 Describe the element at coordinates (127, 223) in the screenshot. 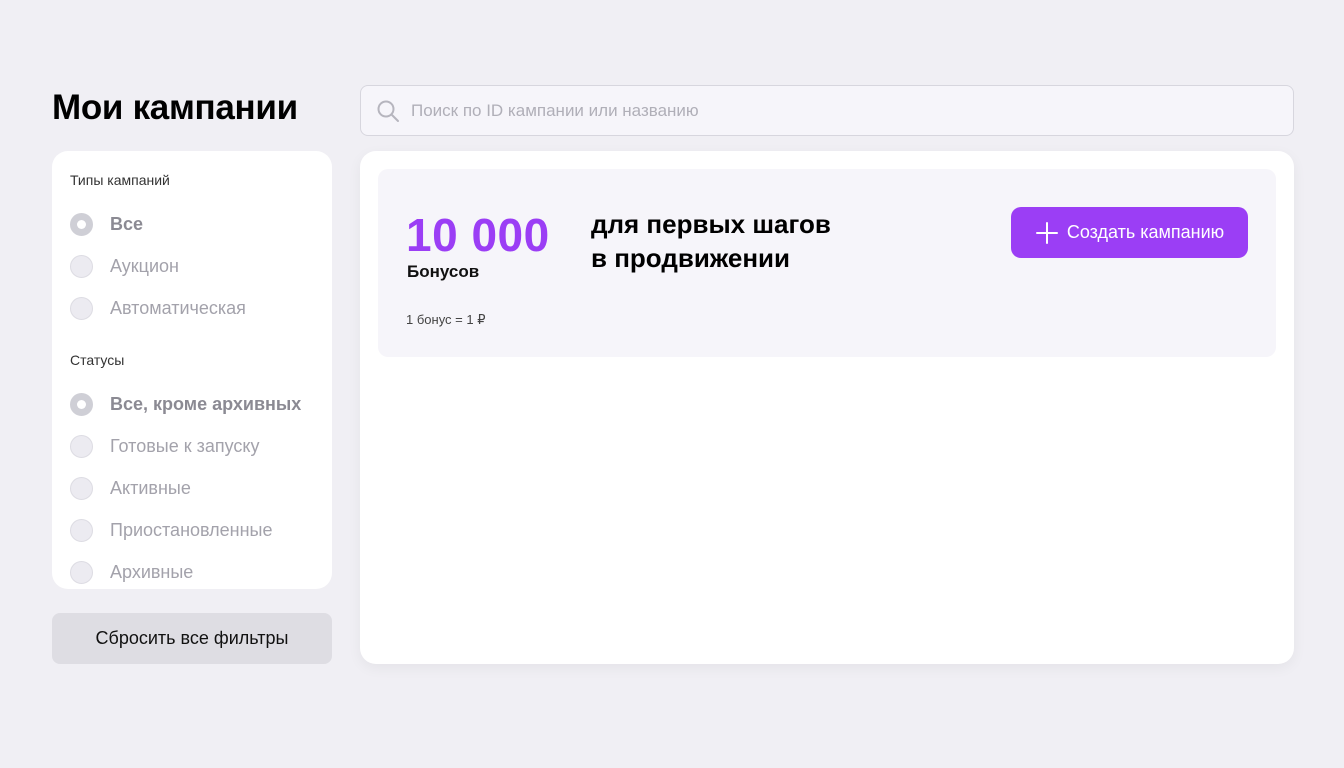

I see `filter-type-all-label: Все` at that location.